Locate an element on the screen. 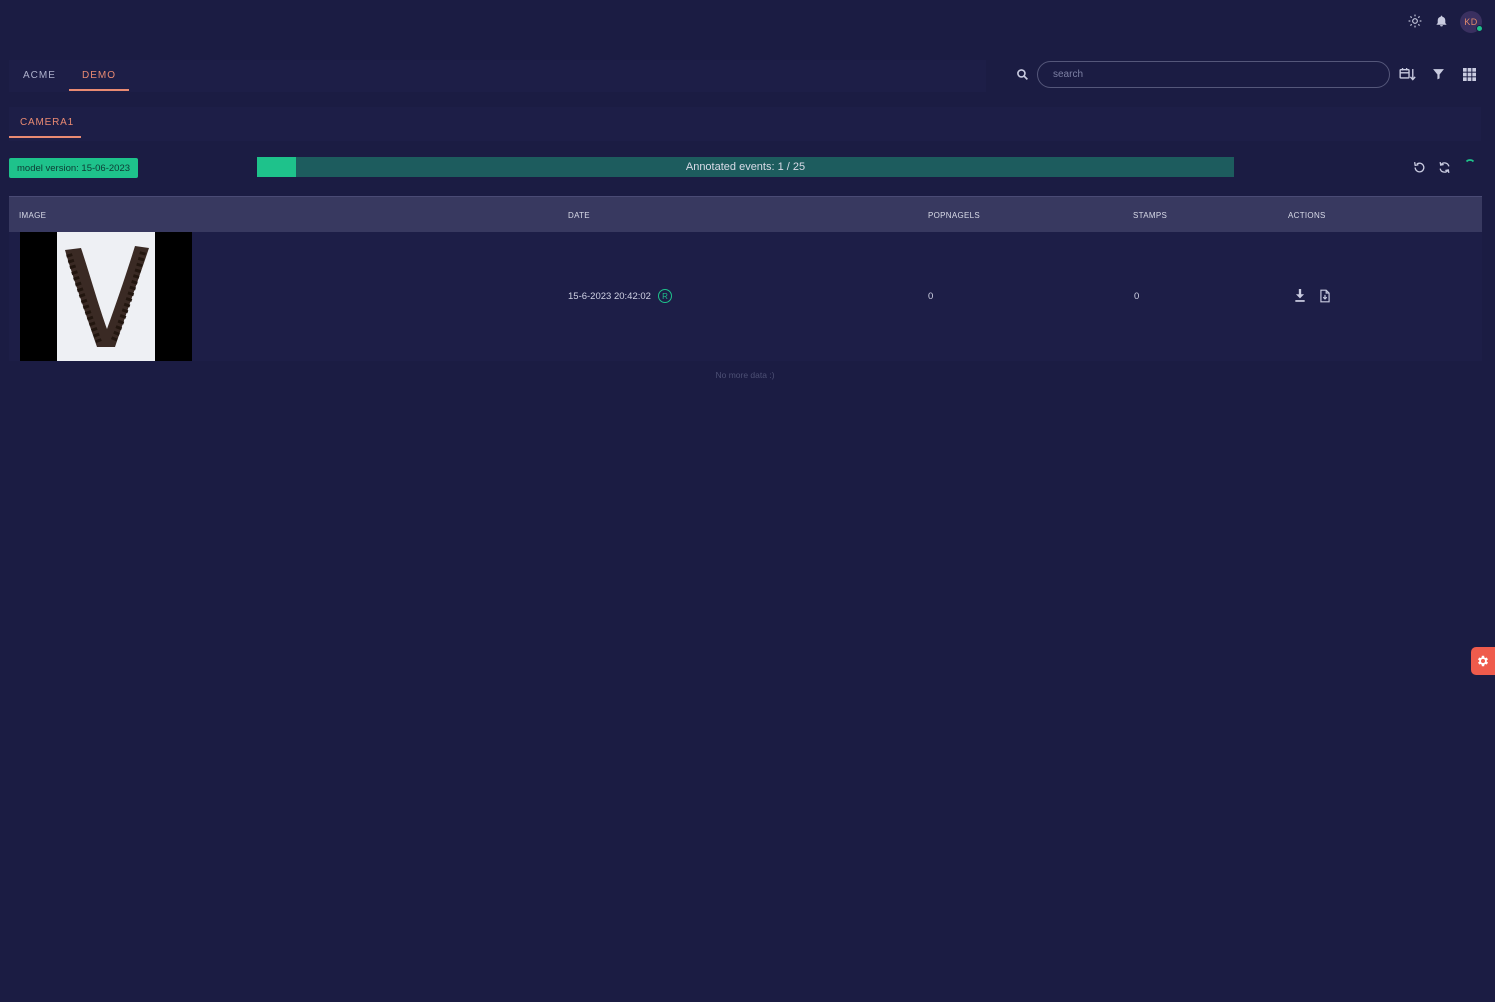 The height and width of the screenshot is (1002, 1495). event-date: 15-6-2023 20:42:02 is located at coordinates (609, 296).